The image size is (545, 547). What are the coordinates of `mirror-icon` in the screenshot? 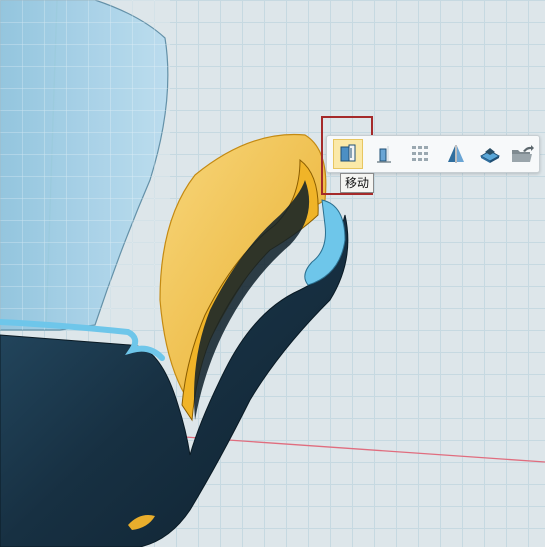 It's located at (456, 154).